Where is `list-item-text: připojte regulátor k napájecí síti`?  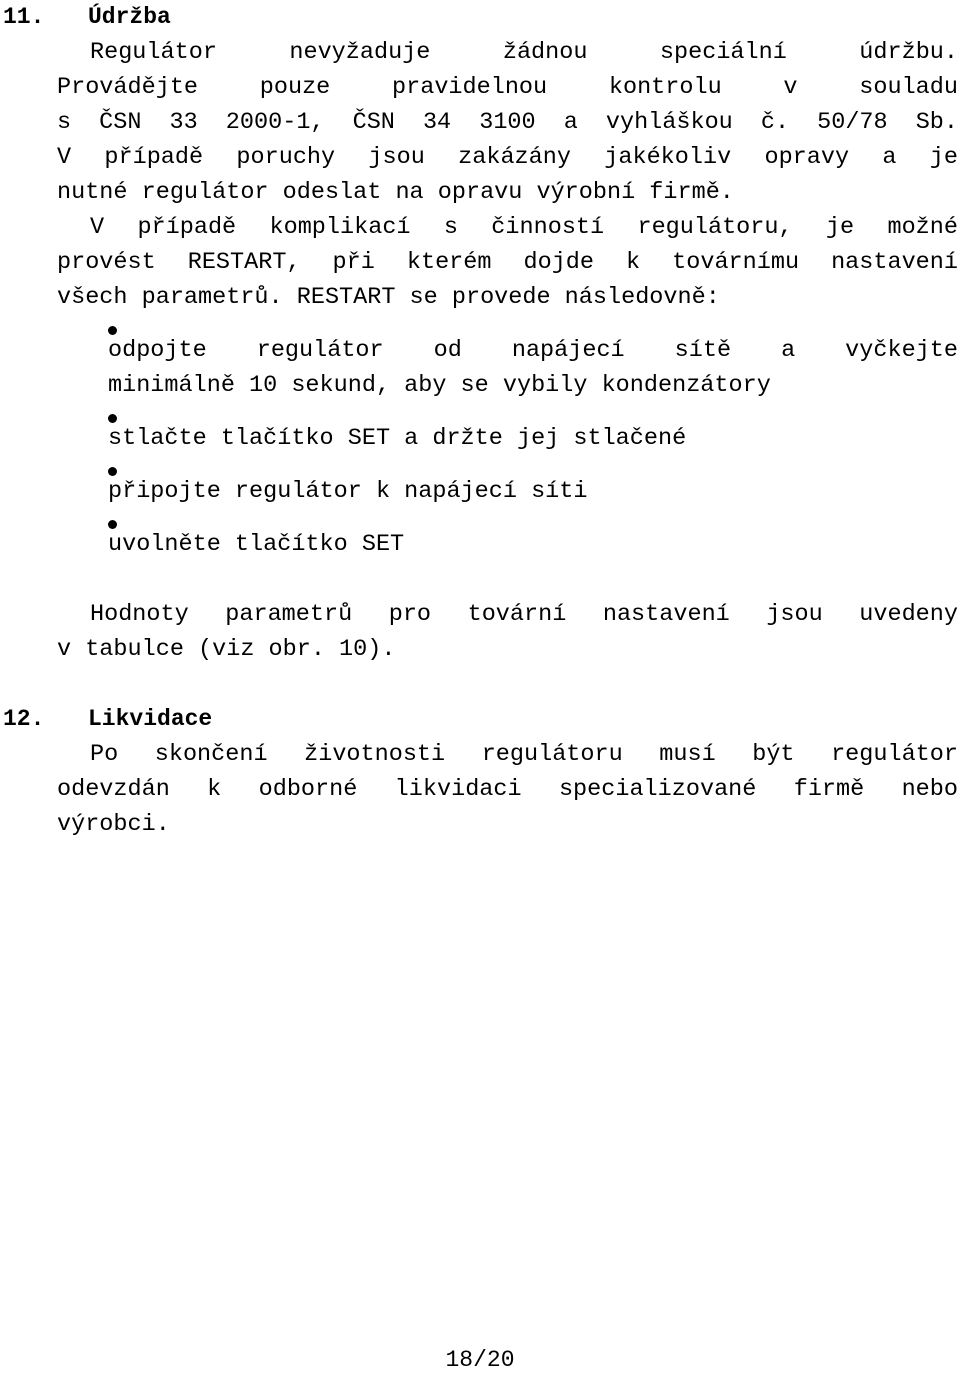
list-item-text: připojte regulátor k napájecí síti is located at coordinates (533, 491).